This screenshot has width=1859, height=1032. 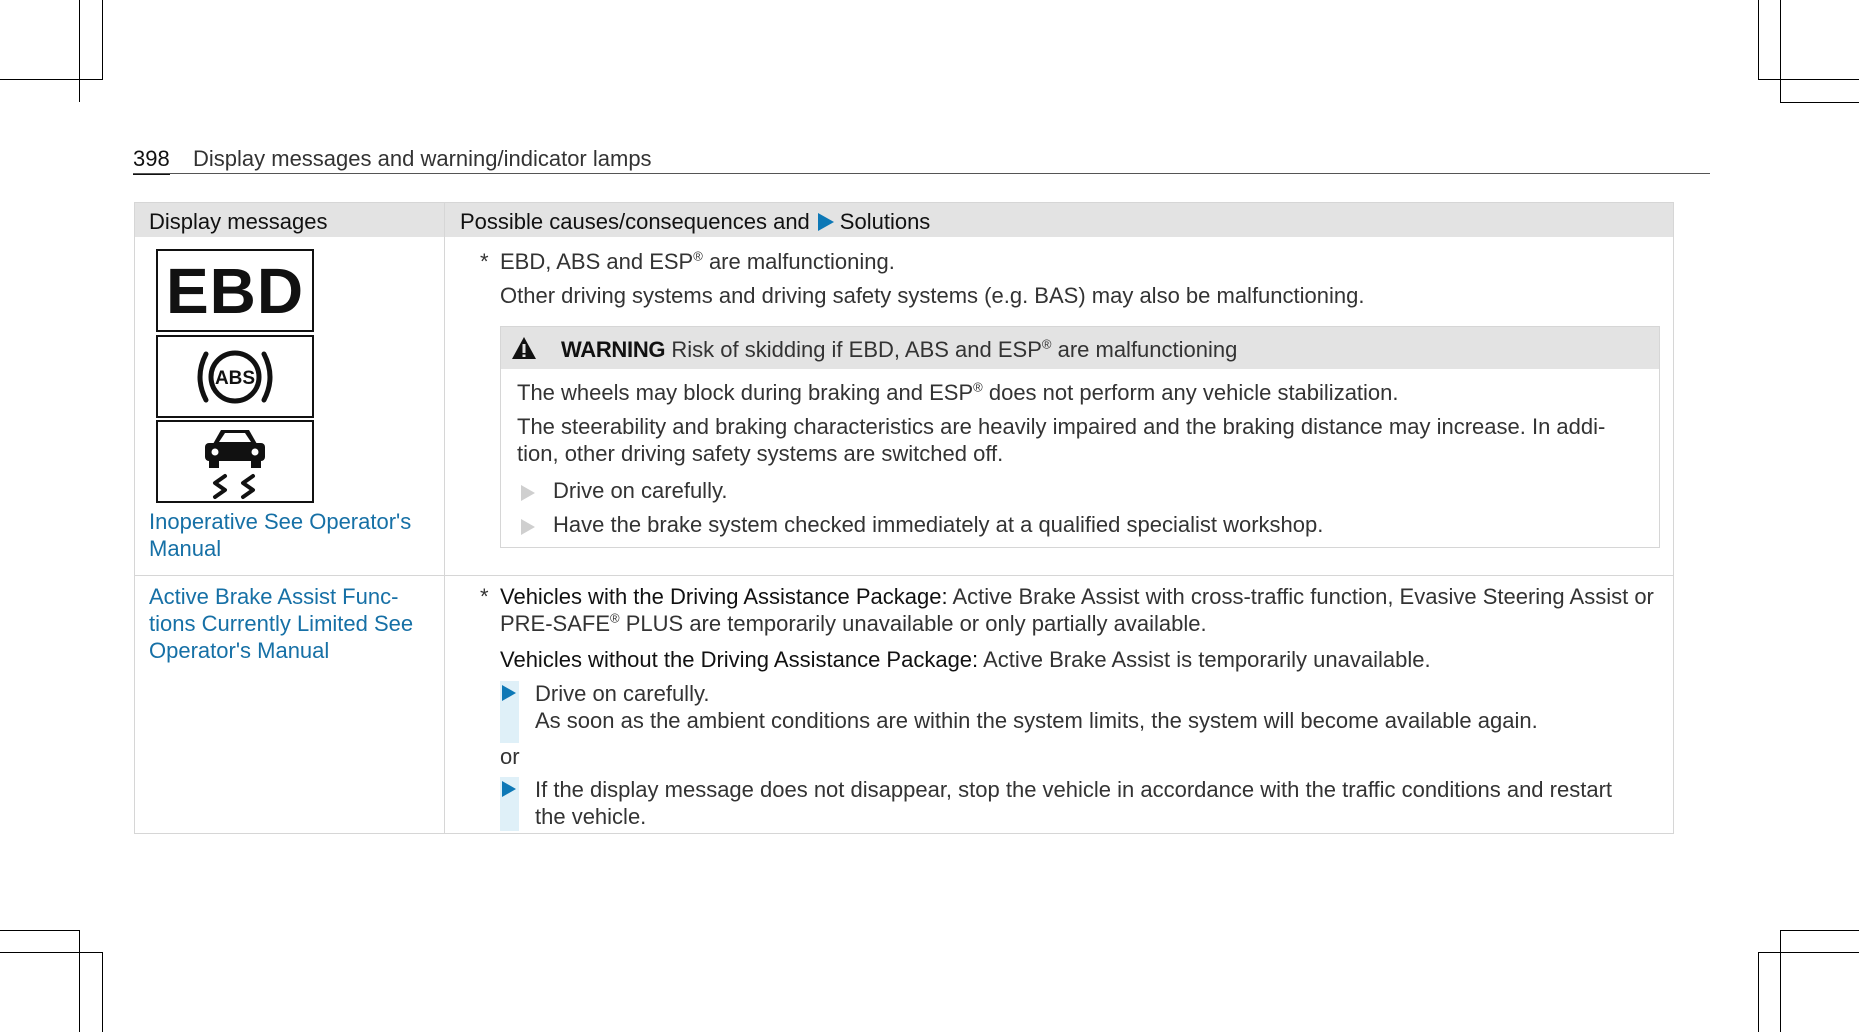 What do you see at coordinates (239, 650) in the screenshot?
I see `display-message-line: Operator's Manual` at bounding box center [239, 650].